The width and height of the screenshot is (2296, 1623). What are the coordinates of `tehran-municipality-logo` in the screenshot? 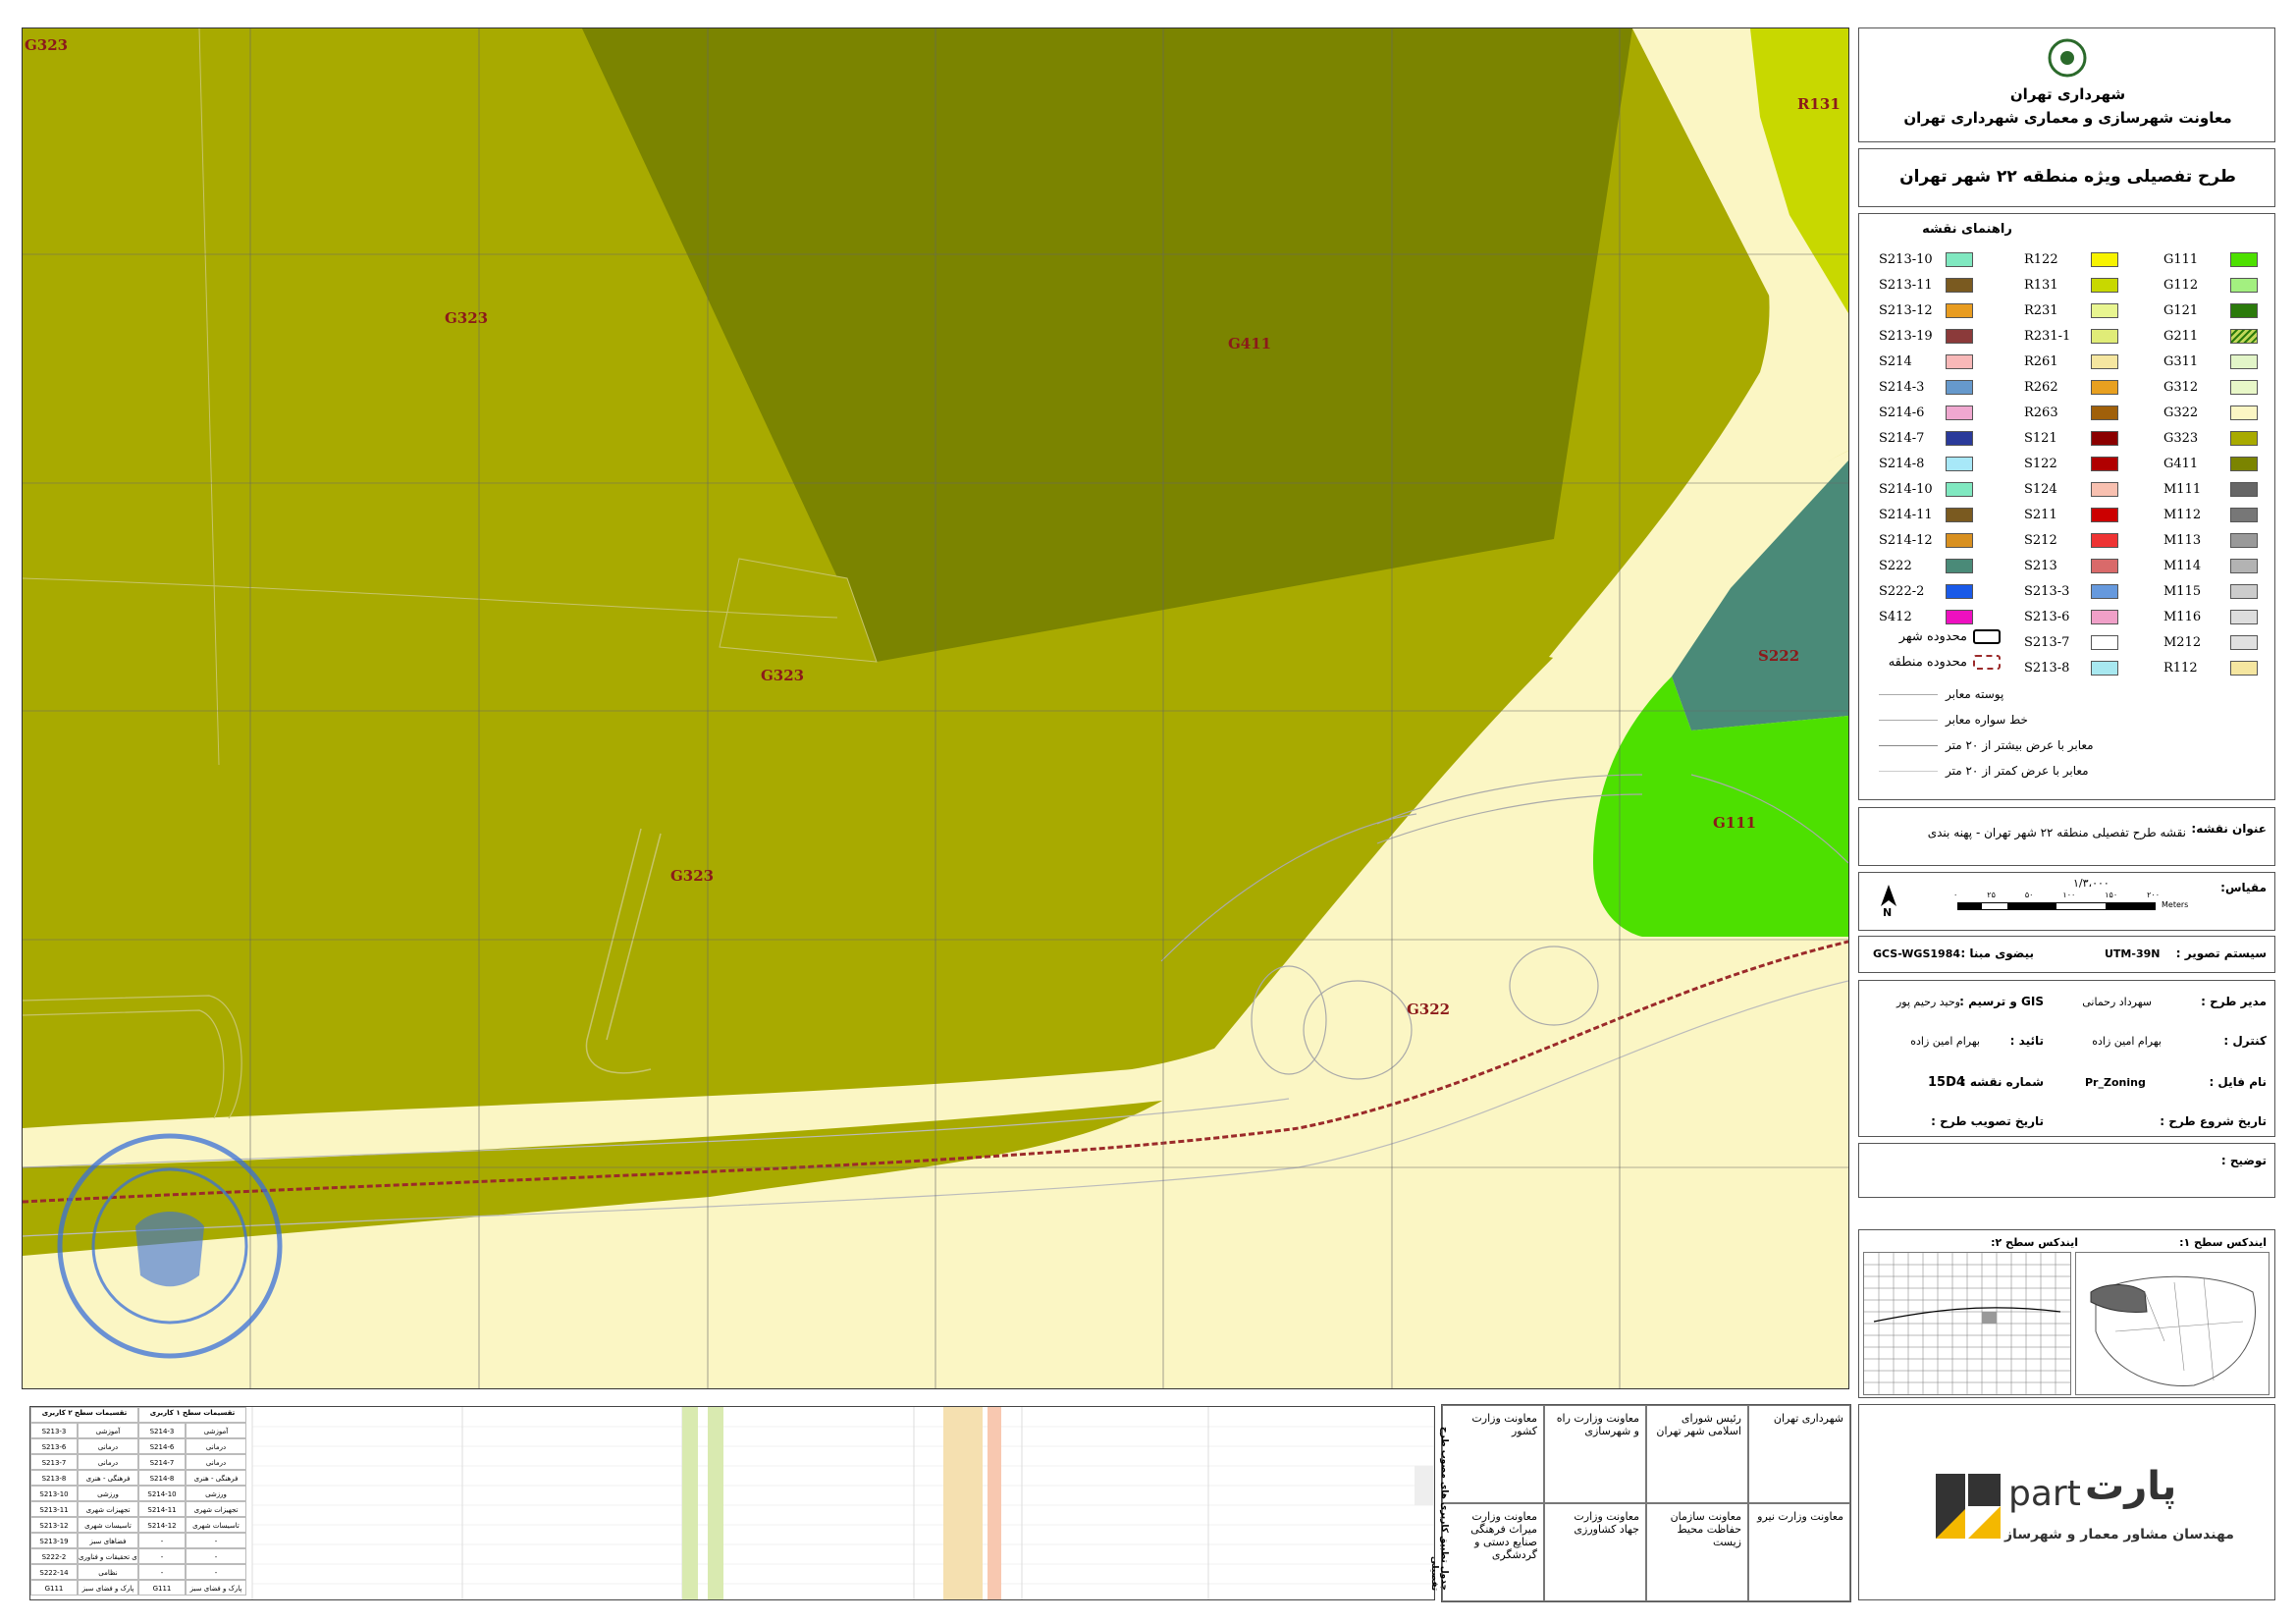 It's located at (2067, 58).